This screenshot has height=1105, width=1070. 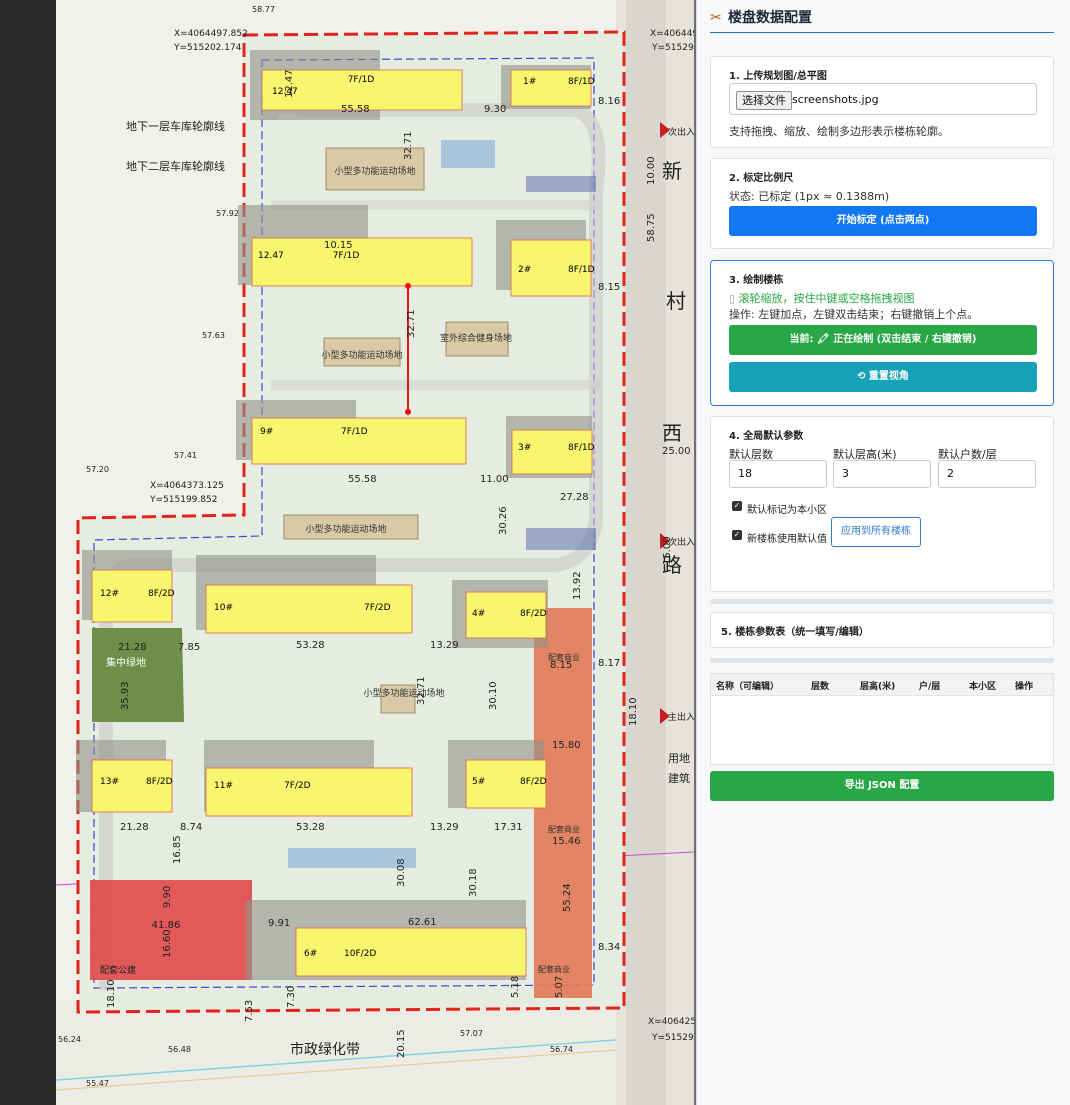 What do you see at coordinates (177, 849) in the screenshot?
I see `dim-vert-15: 16.85` at bounding box center [177, 849].